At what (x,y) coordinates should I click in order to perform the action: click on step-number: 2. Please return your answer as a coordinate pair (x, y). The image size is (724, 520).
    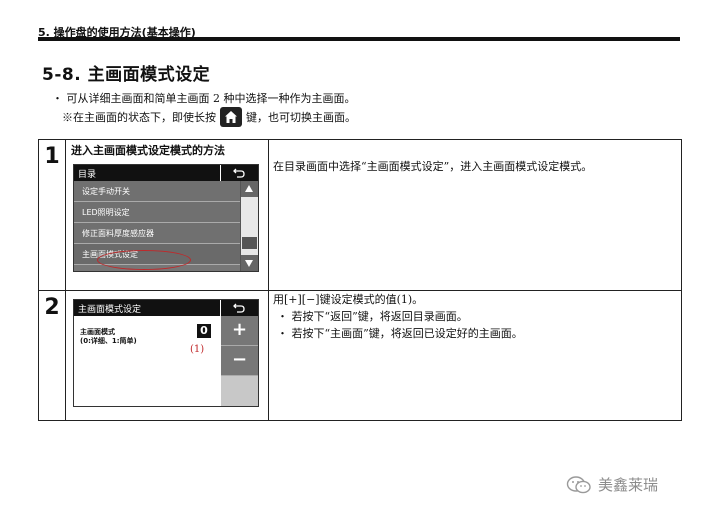
    Looking at the image, I should click on (52, 355).